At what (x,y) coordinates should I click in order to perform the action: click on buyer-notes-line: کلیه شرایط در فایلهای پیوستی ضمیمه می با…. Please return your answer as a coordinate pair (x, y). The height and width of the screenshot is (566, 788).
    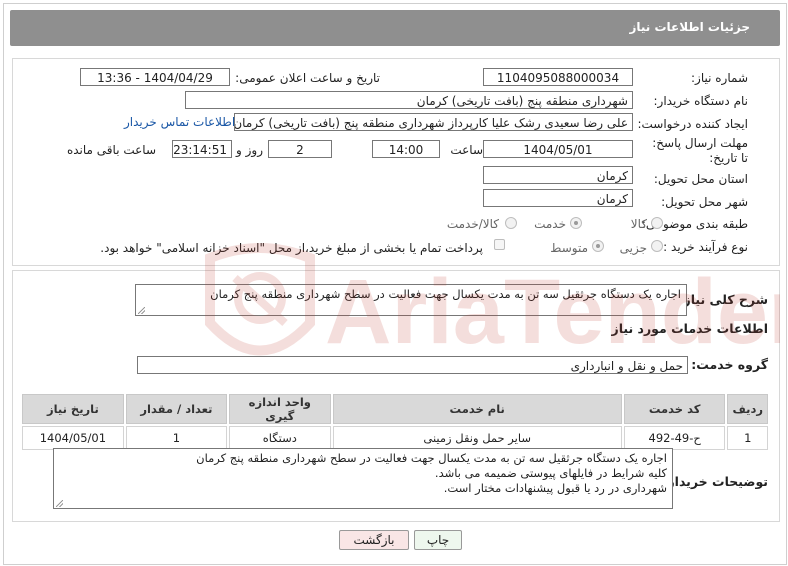
    Looking at the image, I should click on (550, 473).